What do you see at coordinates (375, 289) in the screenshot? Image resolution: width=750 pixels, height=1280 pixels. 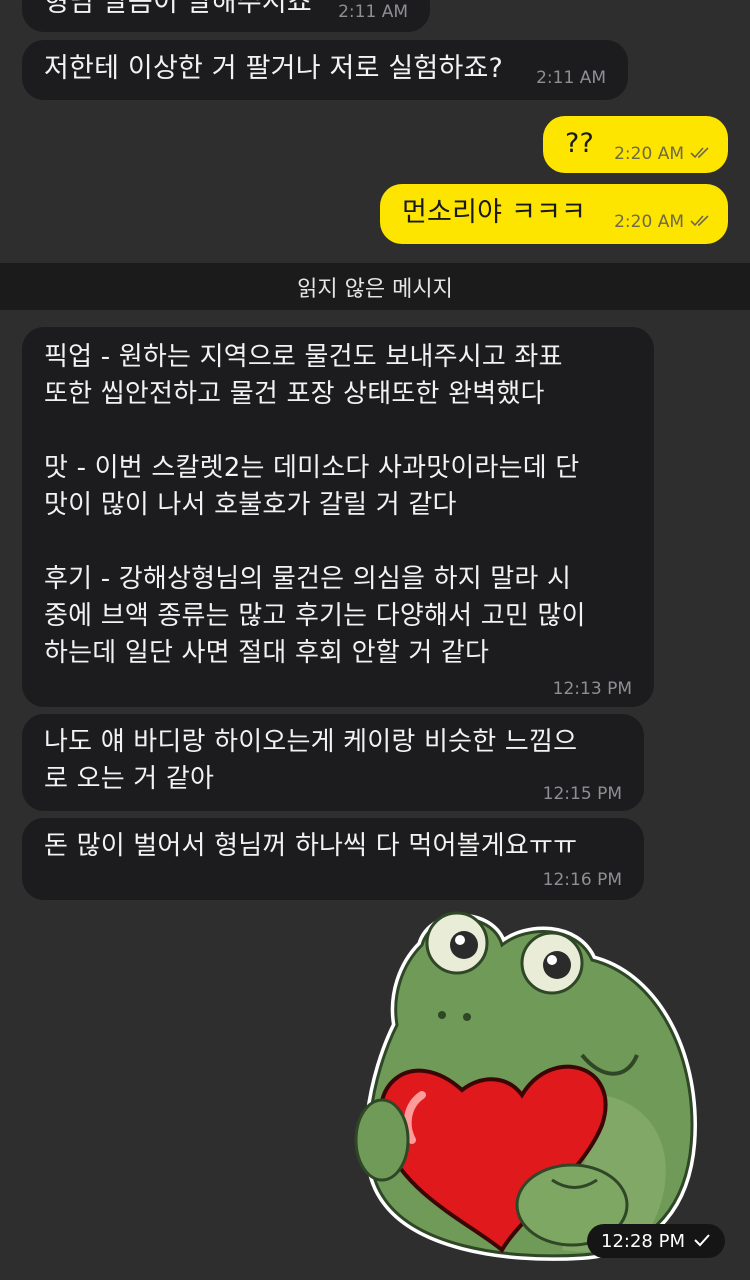 I see `divider-label: 읽지 않은 메시지` at bounding box center [375, 289].